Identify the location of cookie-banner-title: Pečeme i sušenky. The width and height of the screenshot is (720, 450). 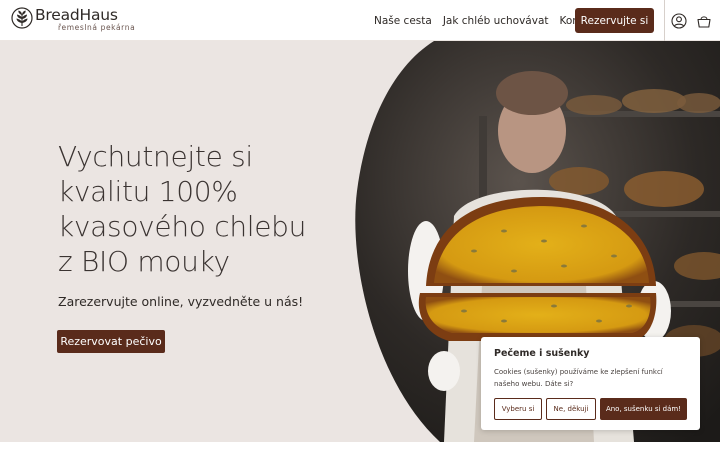
(542, 353).